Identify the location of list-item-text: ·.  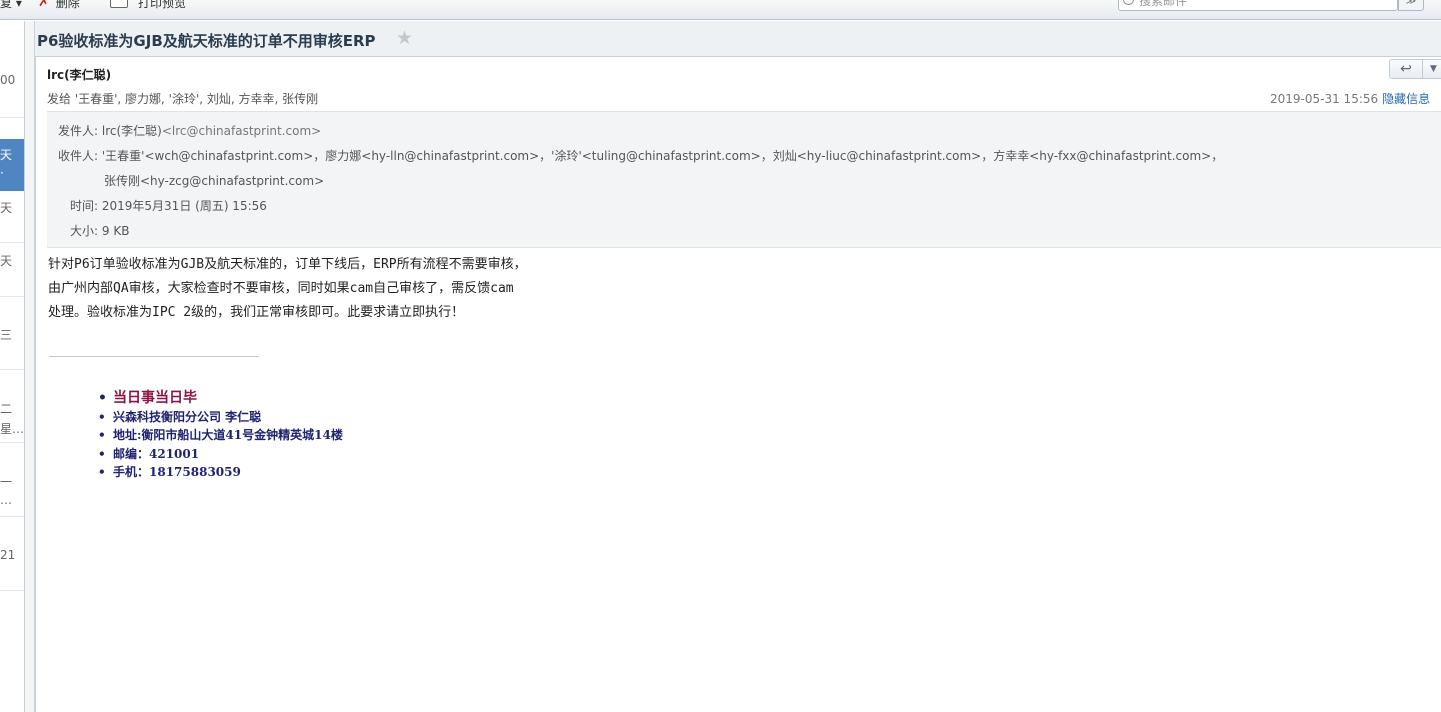
(2, 173).